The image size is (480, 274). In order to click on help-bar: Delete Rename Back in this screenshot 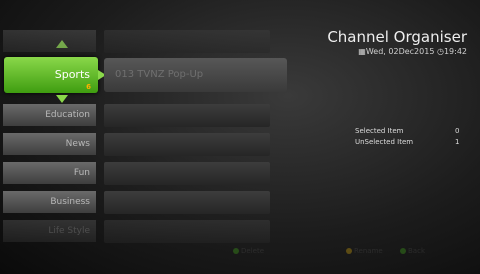, I will do `click(240, 251)`.